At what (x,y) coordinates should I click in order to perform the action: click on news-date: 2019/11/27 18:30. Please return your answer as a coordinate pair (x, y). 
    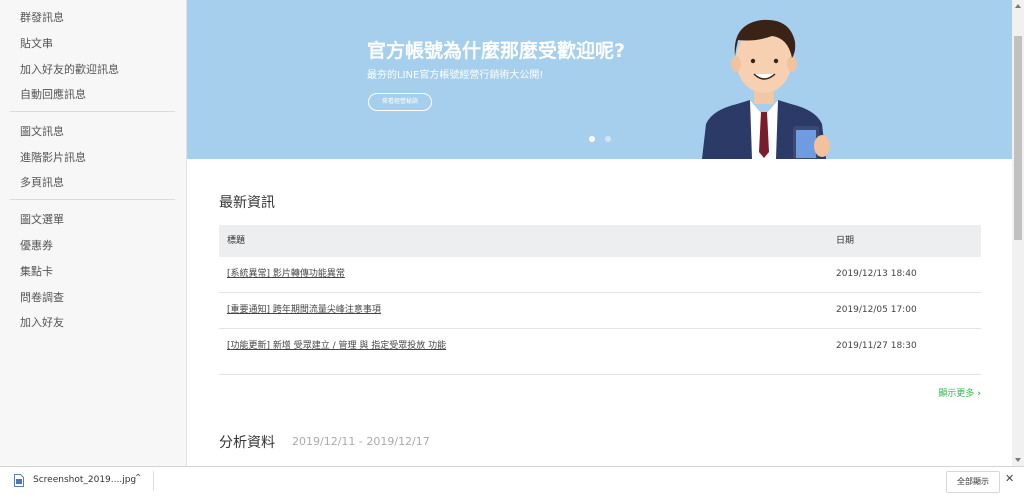
    Looking at the image, I should click on (876, 346).